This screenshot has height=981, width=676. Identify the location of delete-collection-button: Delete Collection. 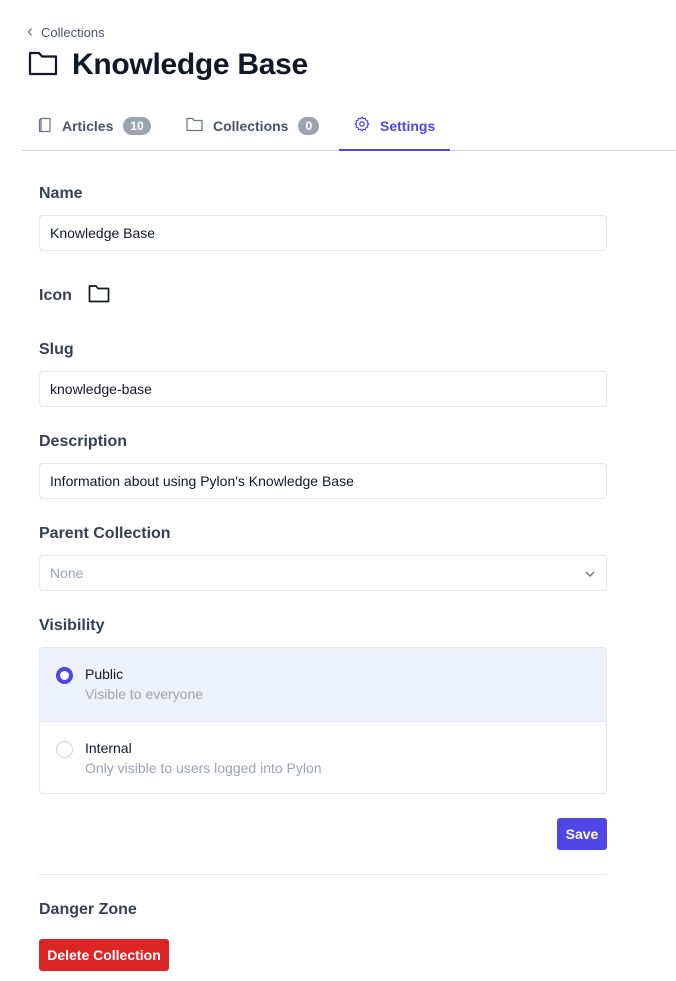
(104, 955).